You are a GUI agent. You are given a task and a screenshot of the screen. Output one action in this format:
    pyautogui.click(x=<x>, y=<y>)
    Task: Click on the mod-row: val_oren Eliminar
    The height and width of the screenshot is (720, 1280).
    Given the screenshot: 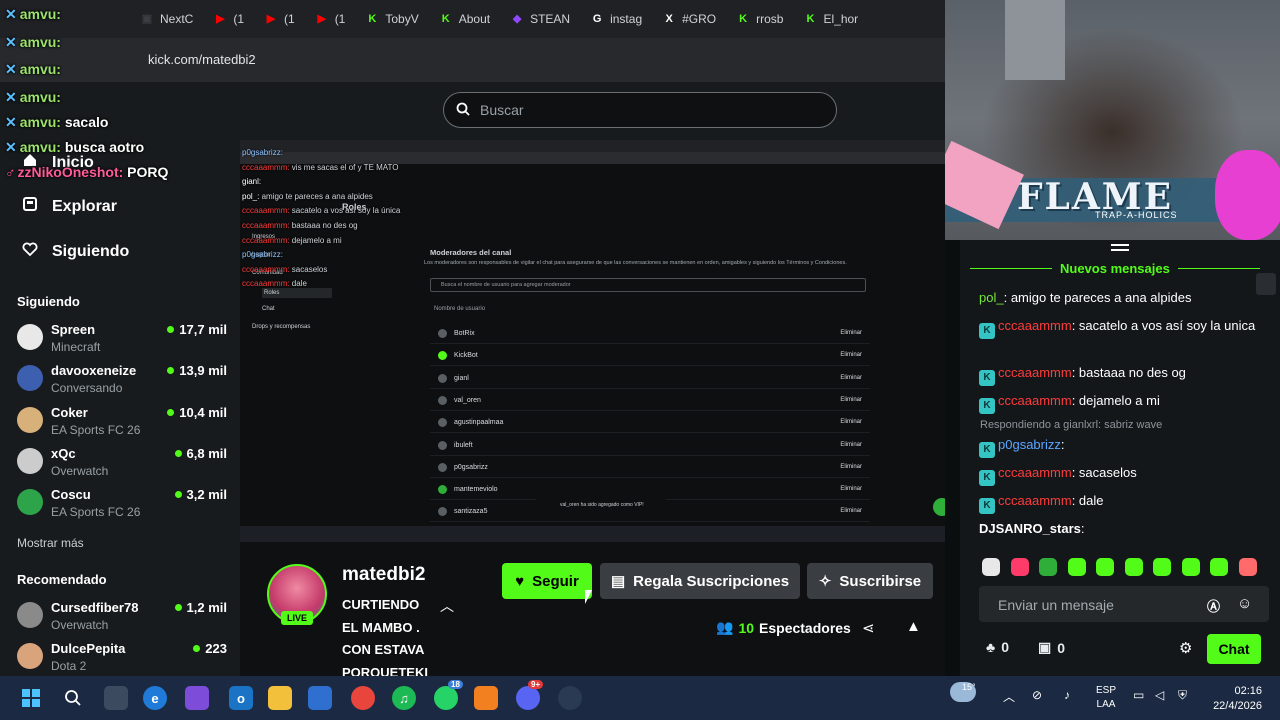 What is the action you would take?
    pyautogui.click(x=650, y=401)
    